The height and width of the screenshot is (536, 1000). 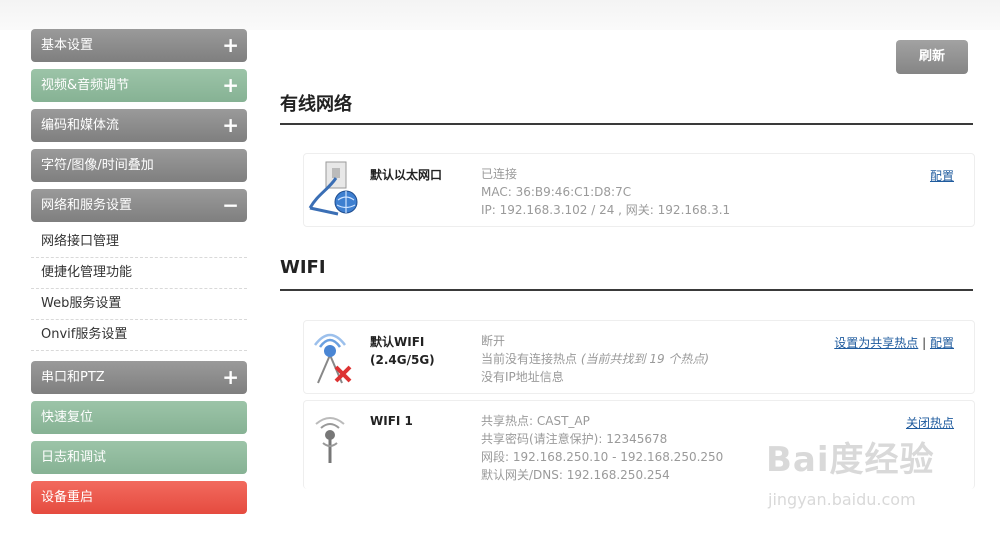 What do you see at coordinates (606, 210) in the screenshot?
I see `ethernet-ip: IP: 192.168.3.102 / 24 , 网关: 192.168.3.1` at bounding box center [606, 210].